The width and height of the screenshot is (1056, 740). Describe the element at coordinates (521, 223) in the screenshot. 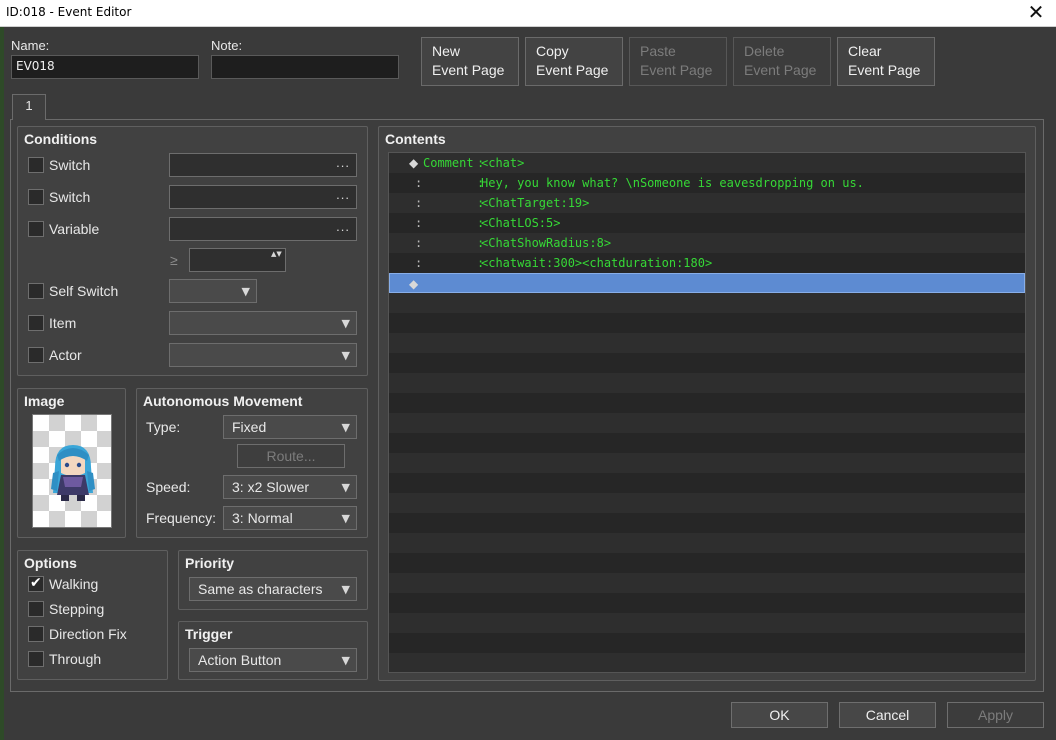

I see `command-text: <ChatLOS:5>` at that location.